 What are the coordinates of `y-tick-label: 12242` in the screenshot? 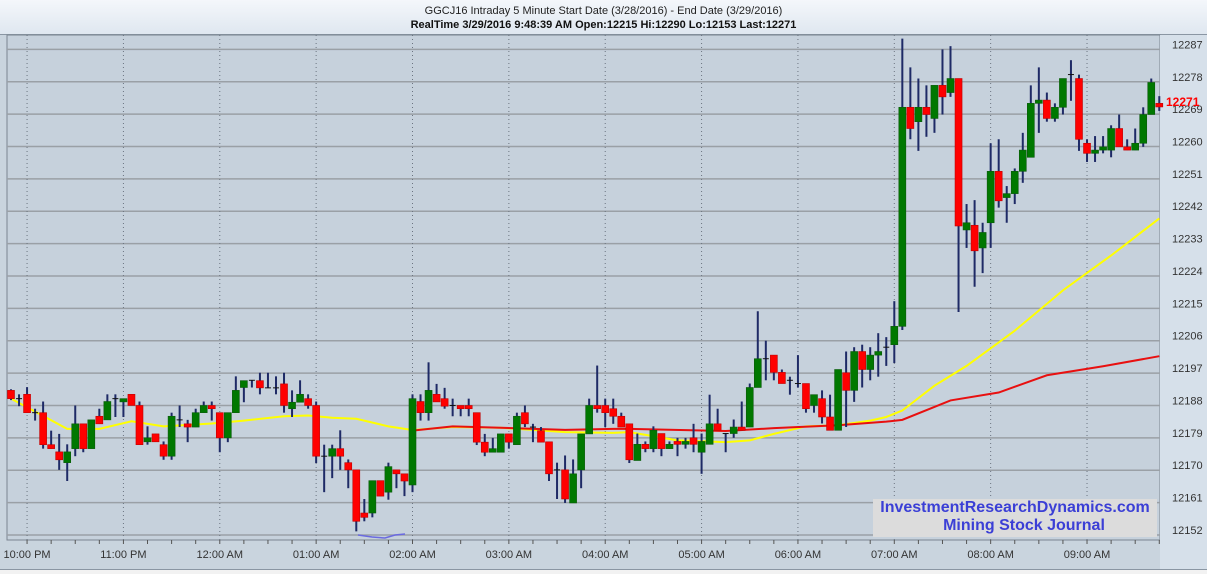 It's located at (1187, 207).